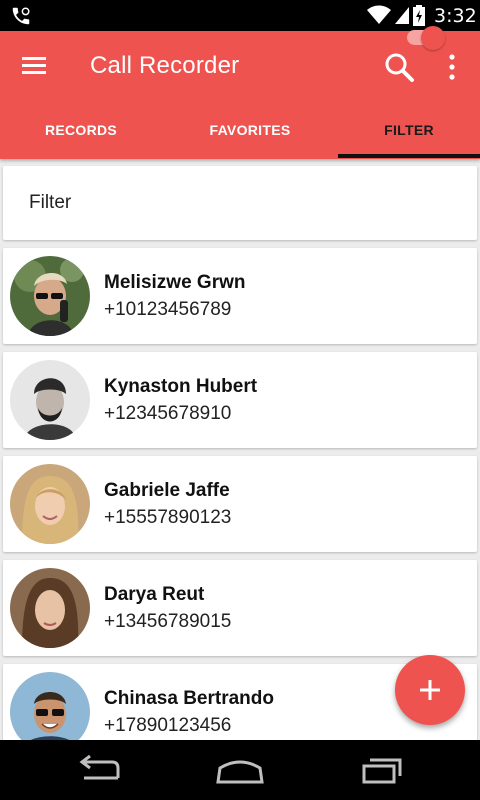 The width and height of the screenshot is (480, 800). Describe the element at coordinates (240, 296) in the screenshot. I see `contact-card: Melisizwe Grwn +10123456789` at that location.